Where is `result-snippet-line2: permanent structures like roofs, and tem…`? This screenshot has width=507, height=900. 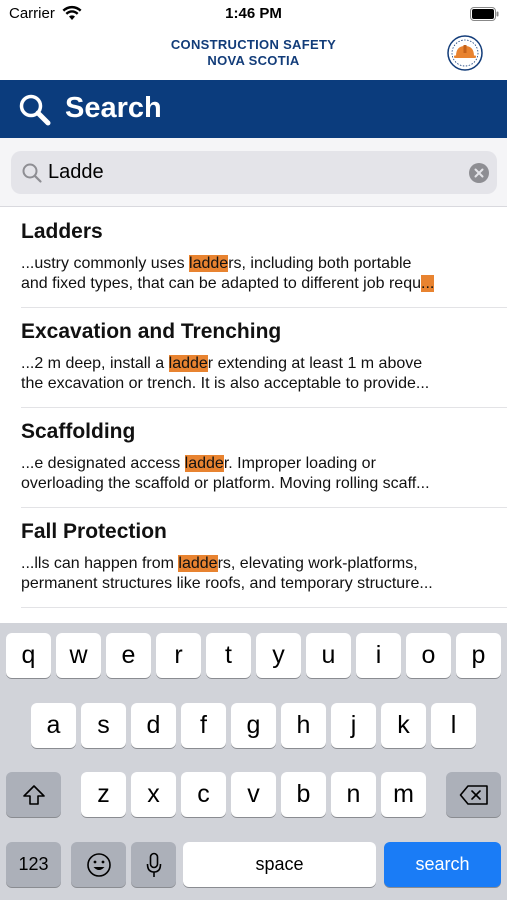 result-snippet-line2: permanent structures like roofs, and tem… is located at coordinates (227, 583).